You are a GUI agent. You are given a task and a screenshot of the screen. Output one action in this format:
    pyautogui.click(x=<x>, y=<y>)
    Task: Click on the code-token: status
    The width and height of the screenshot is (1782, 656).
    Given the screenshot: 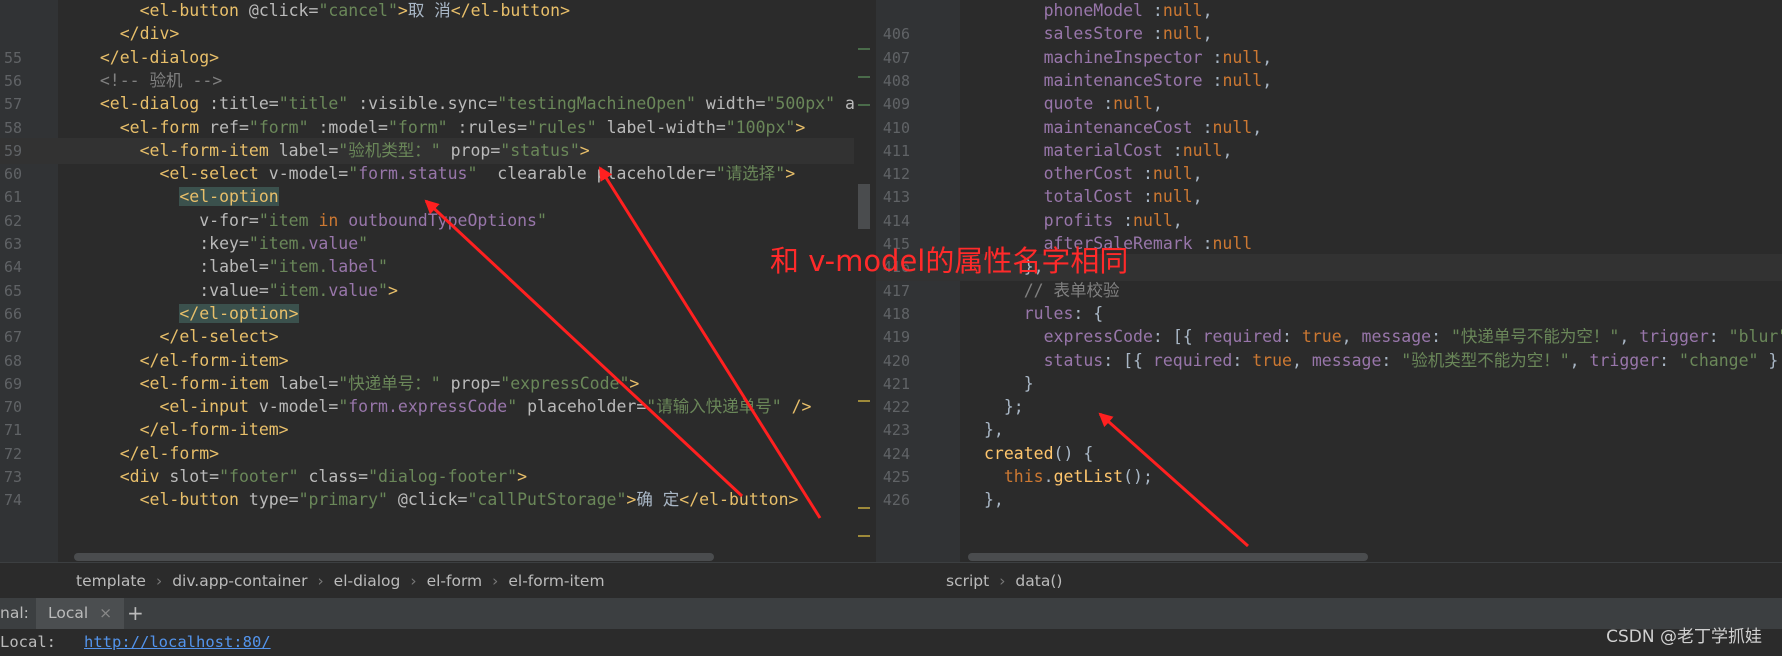 What is the action you would take?
    pyautogui.click(x=1073, y=360)
    